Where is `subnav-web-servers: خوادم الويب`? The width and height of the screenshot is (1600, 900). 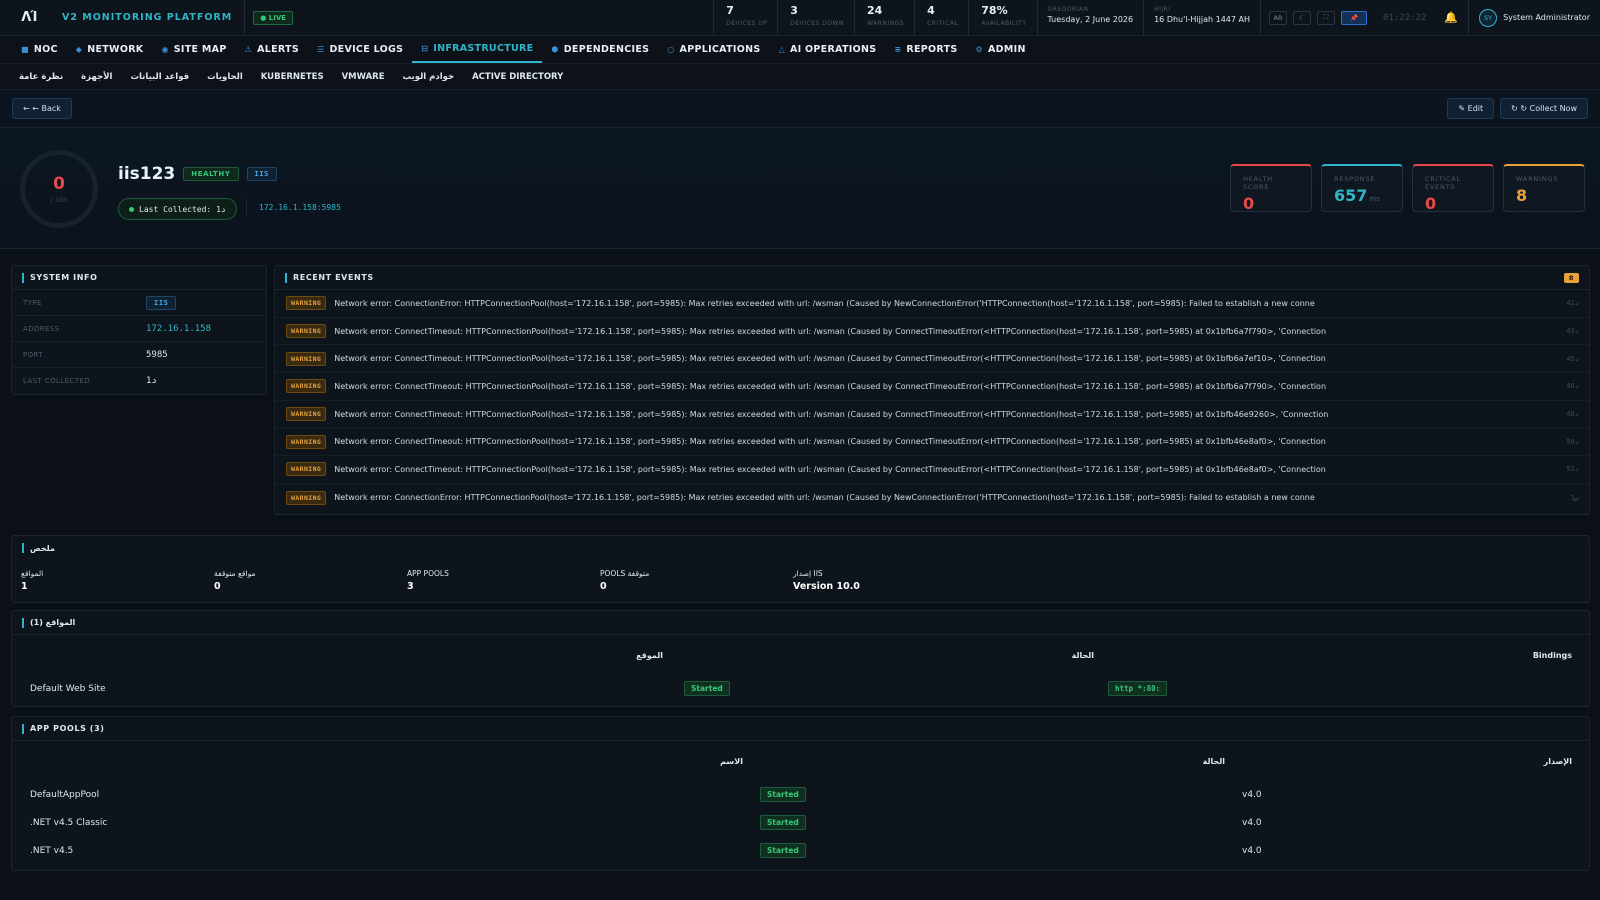 subnav-web-servers: خوادم الويب is located at coordinates (429, 77).